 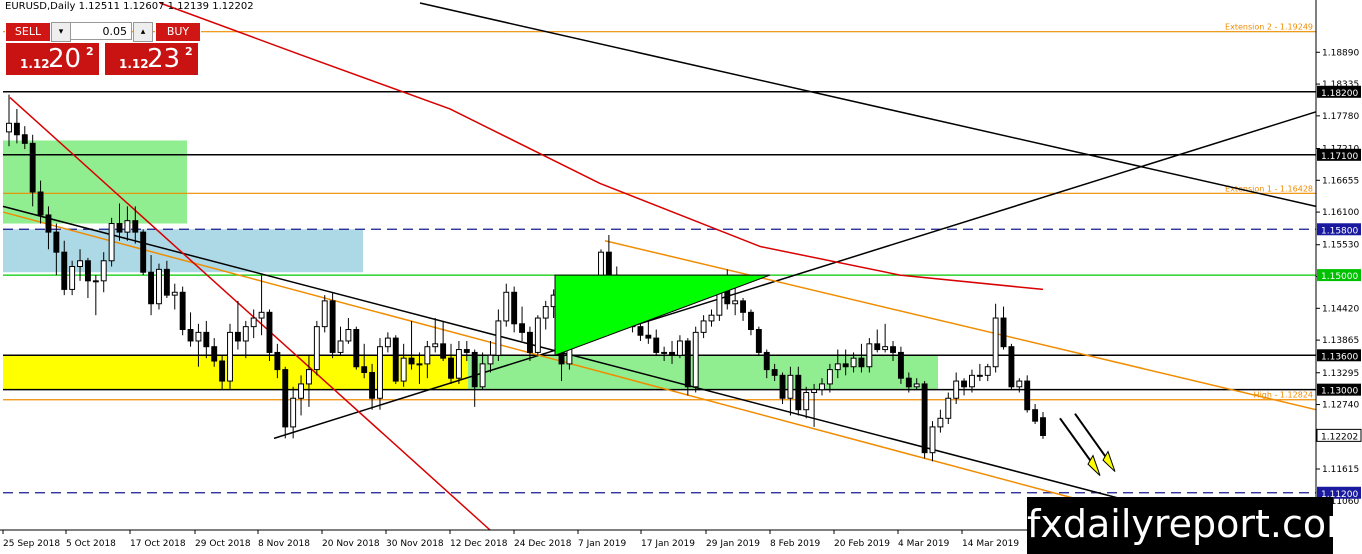 What do you see at coordinates (1339, 357) in the screenshot?
I see `price-badge-label: 1.13600` at bounding box center [1339, 357].